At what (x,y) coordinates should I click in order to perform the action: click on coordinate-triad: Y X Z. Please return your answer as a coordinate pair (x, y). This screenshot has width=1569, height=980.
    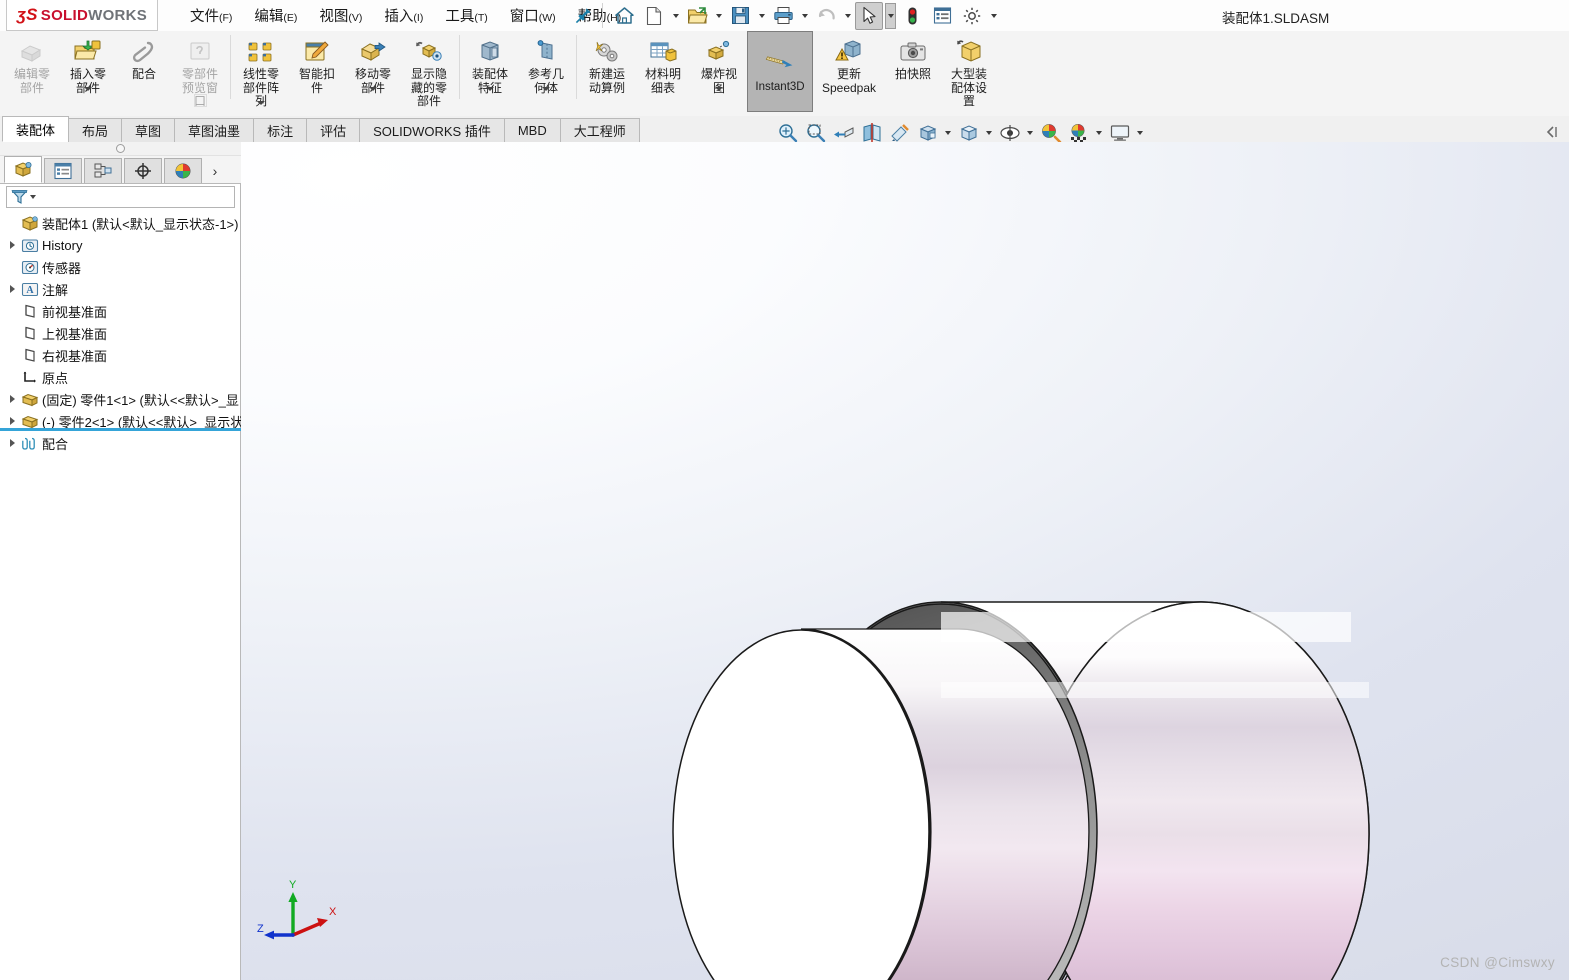
    Looking at the image, I should click on (297, 909).